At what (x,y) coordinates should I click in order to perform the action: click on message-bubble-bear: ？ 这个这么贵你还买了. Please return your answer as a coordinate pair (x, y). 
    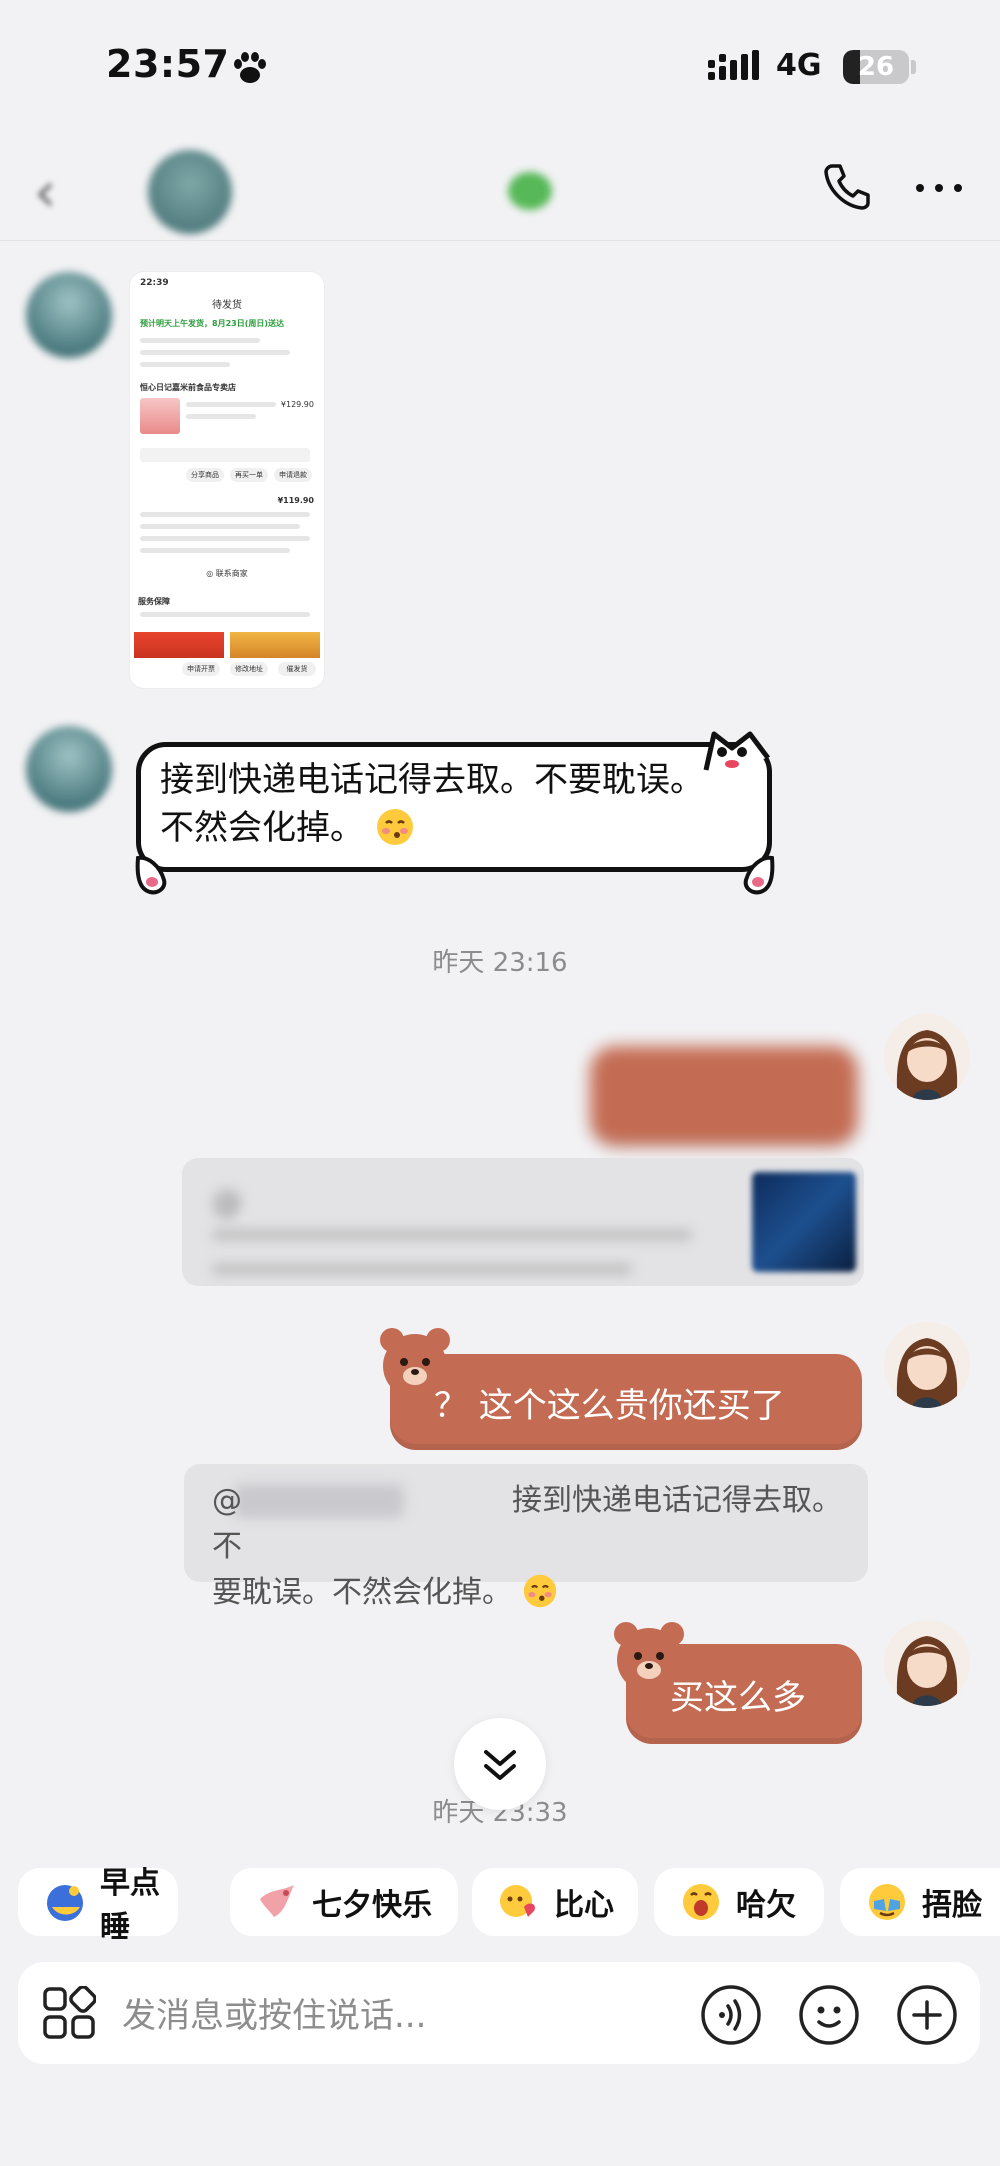
    Looking at the image, I should click on (626, 1402).